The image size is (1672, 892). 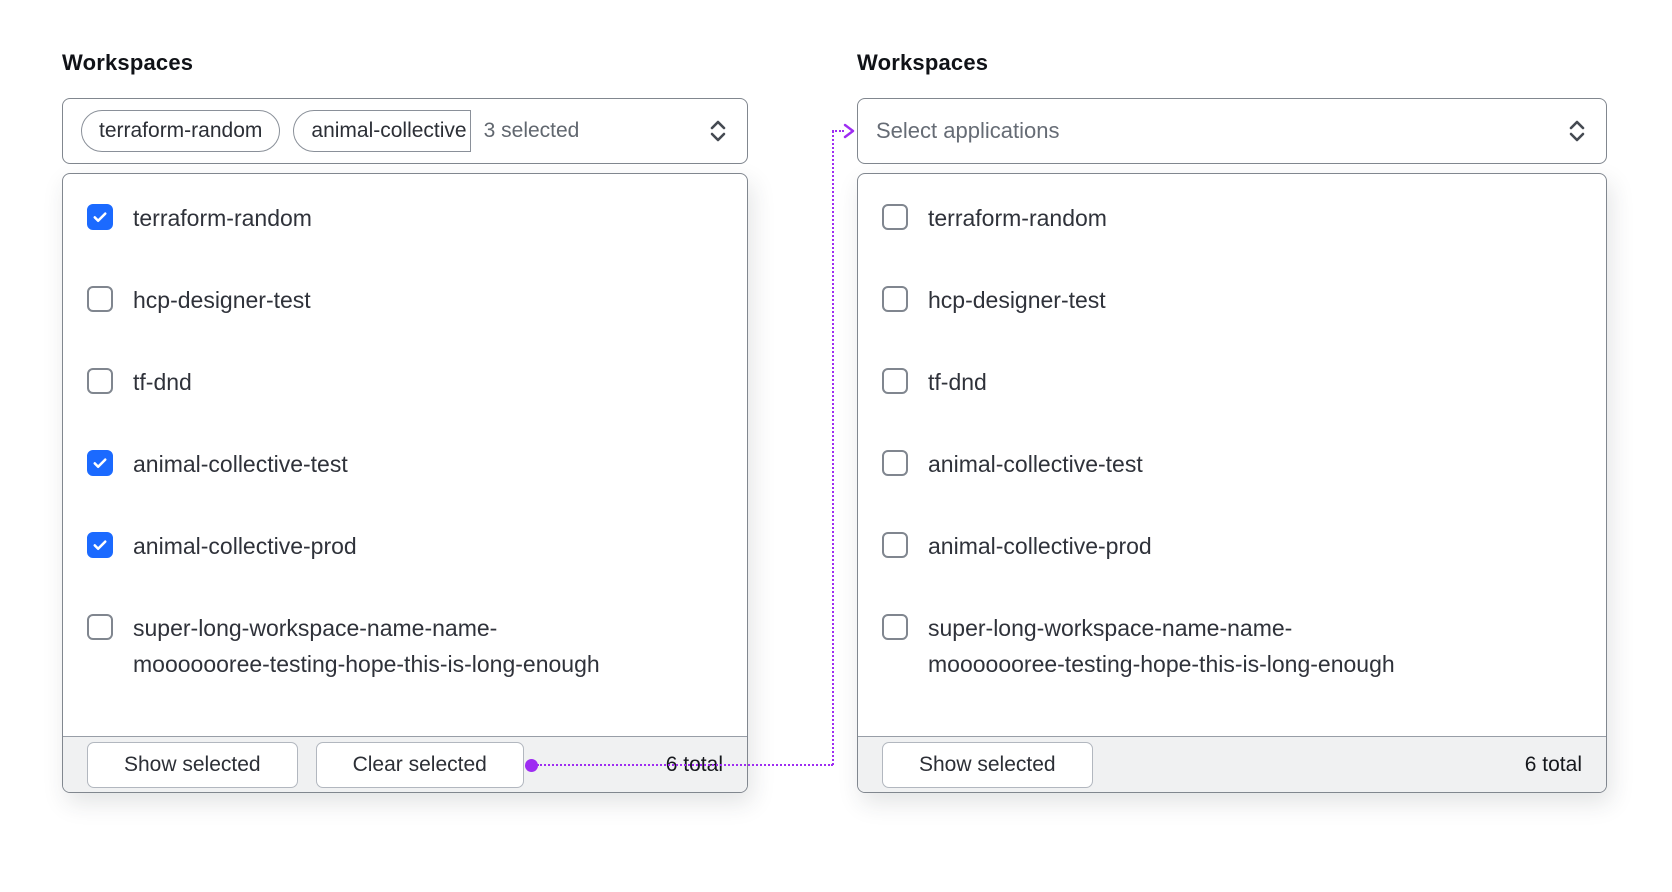 What do you see at coordinates (419, 764) in the screenshot?
I see `clear-selected-button: Clear selected` at bounding box center [419, 764].